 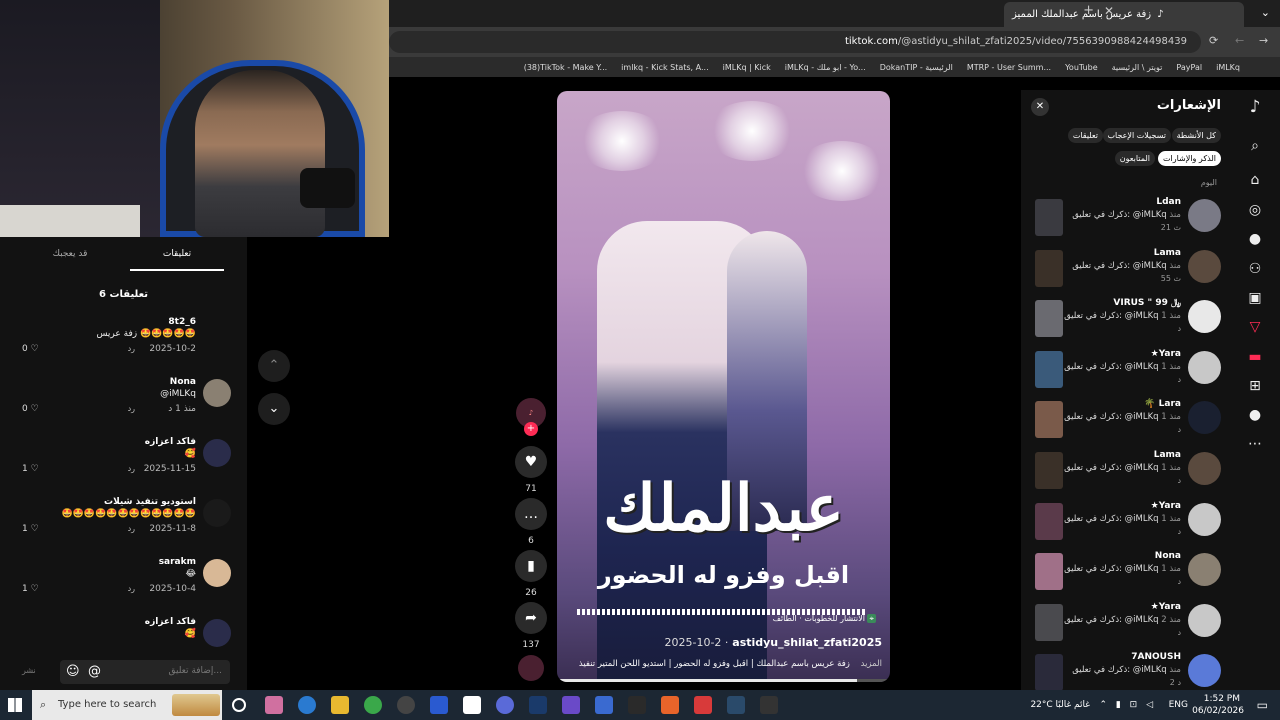 I want to click on back-icon: ←, so click(x=1239, y=40).